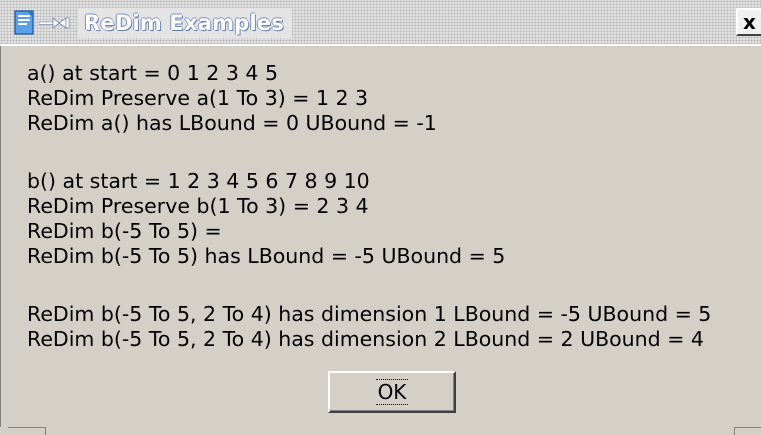  I want to click on window-title-container: ReDim Examples, so click(185, 23).